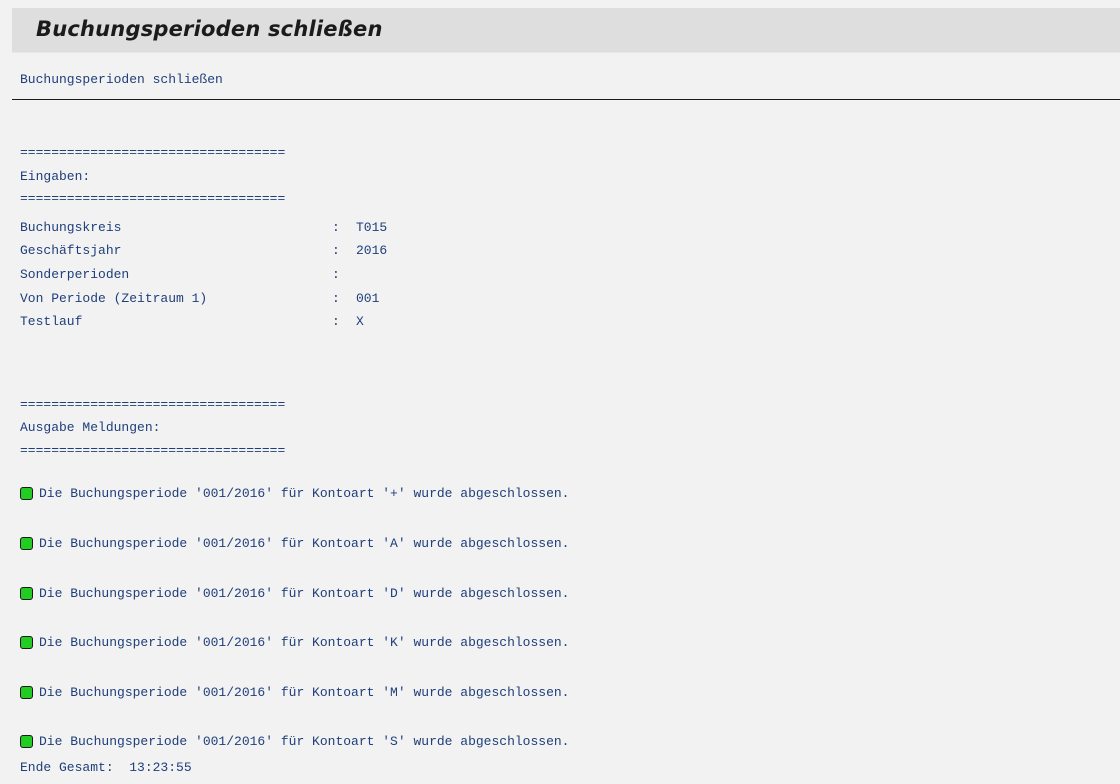 The image size is (1120, 784). I want to click on page-title: Buchungsperioden schließen, so click(209, 29).